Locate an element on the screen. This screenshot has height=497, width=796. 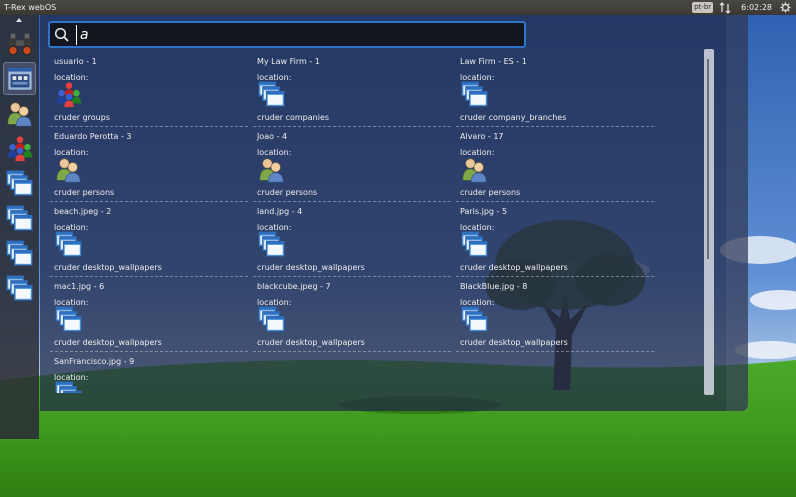
result-title: SanFrancisco.jpg - 9 is located at coordinates (94, 361).